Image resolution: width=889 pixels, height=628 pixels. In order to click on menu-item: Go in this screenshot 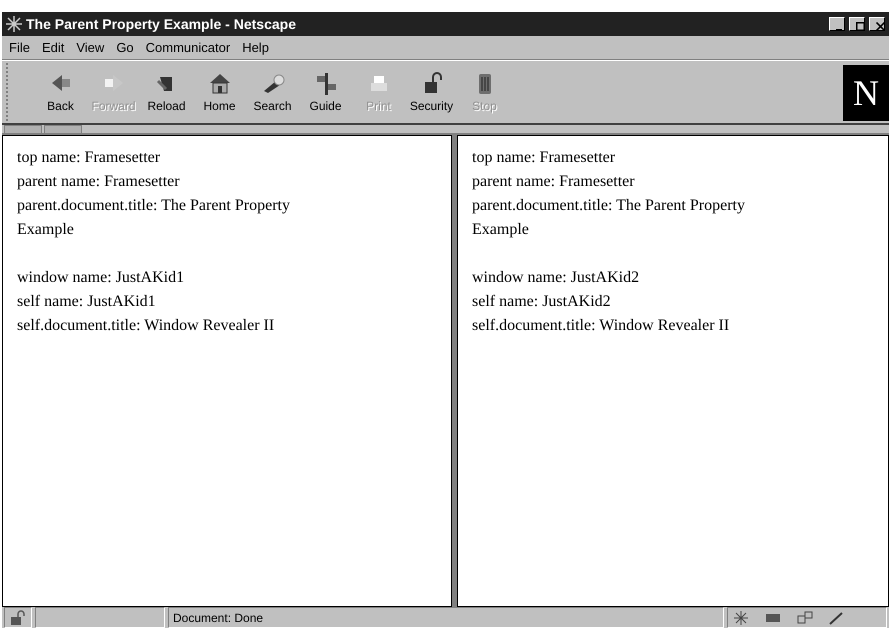, I will do `click(125, 47)`.